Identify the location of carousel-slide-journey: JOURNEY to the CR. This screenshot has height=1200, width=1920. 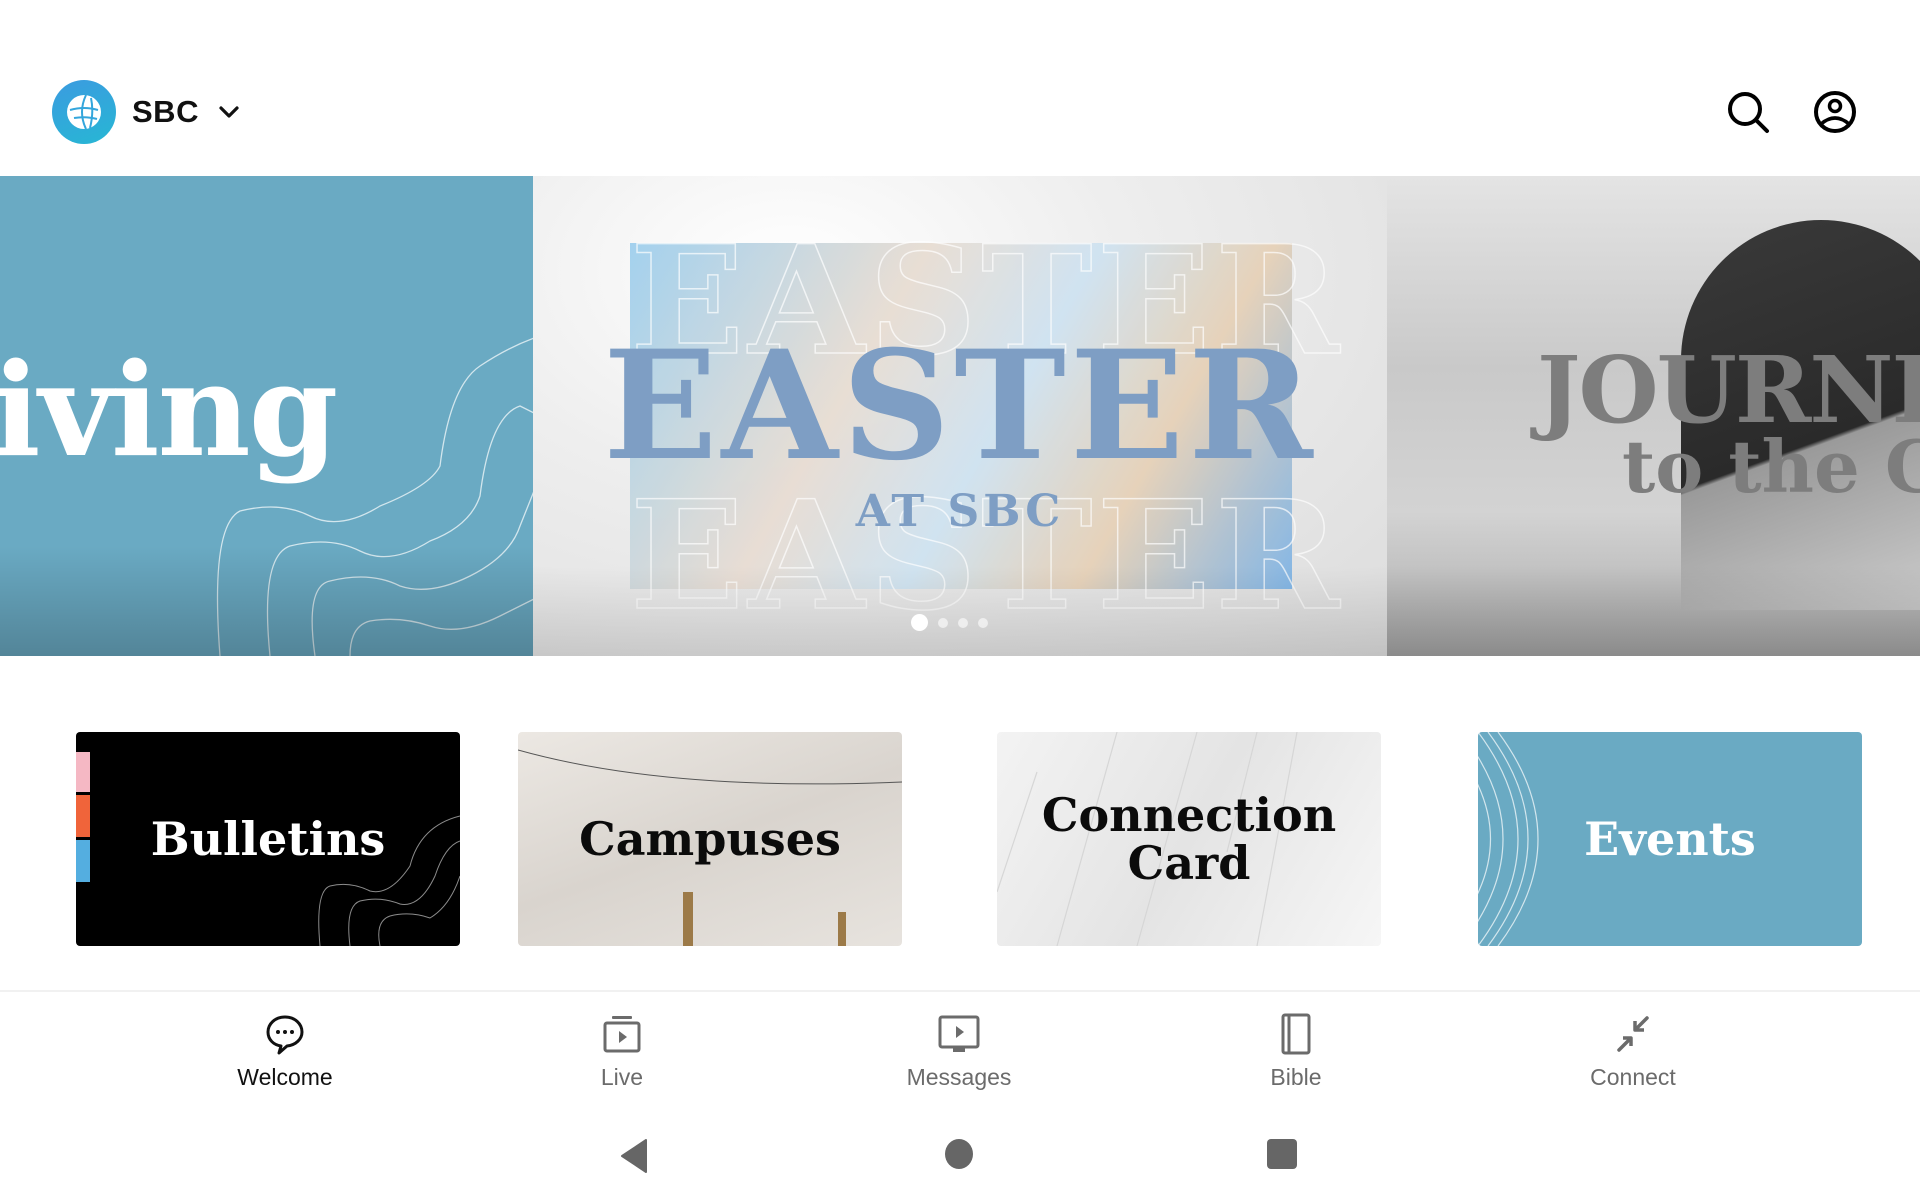
(1653, 416).